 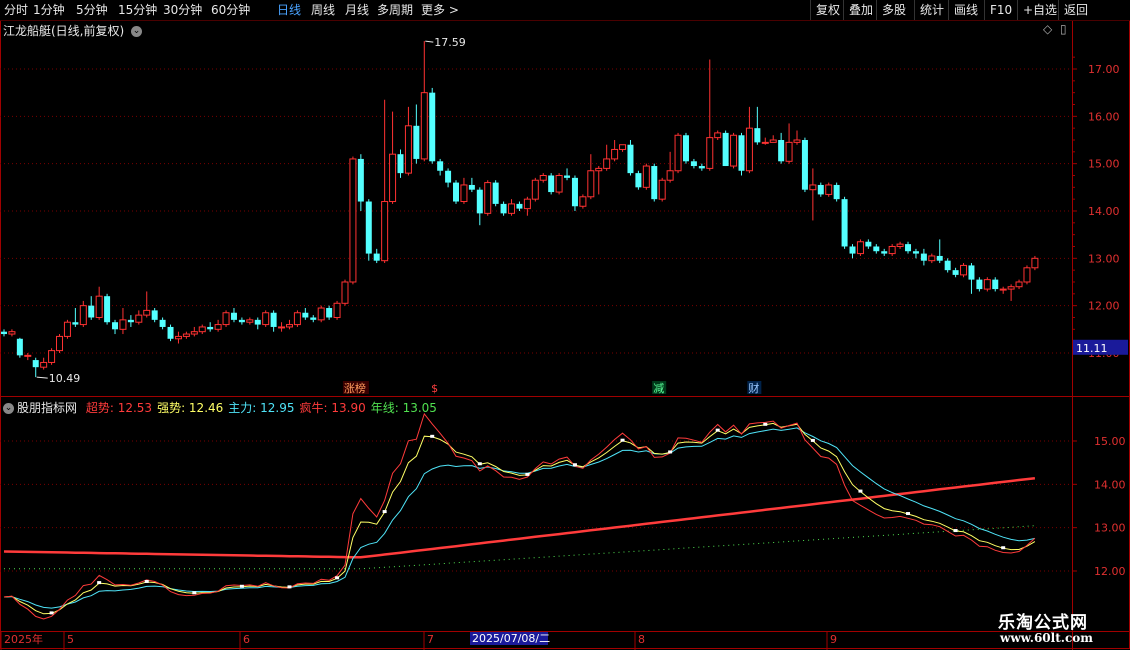 I want to click on panel-toggle-icon: ▯, so click(x=1063, y=29).